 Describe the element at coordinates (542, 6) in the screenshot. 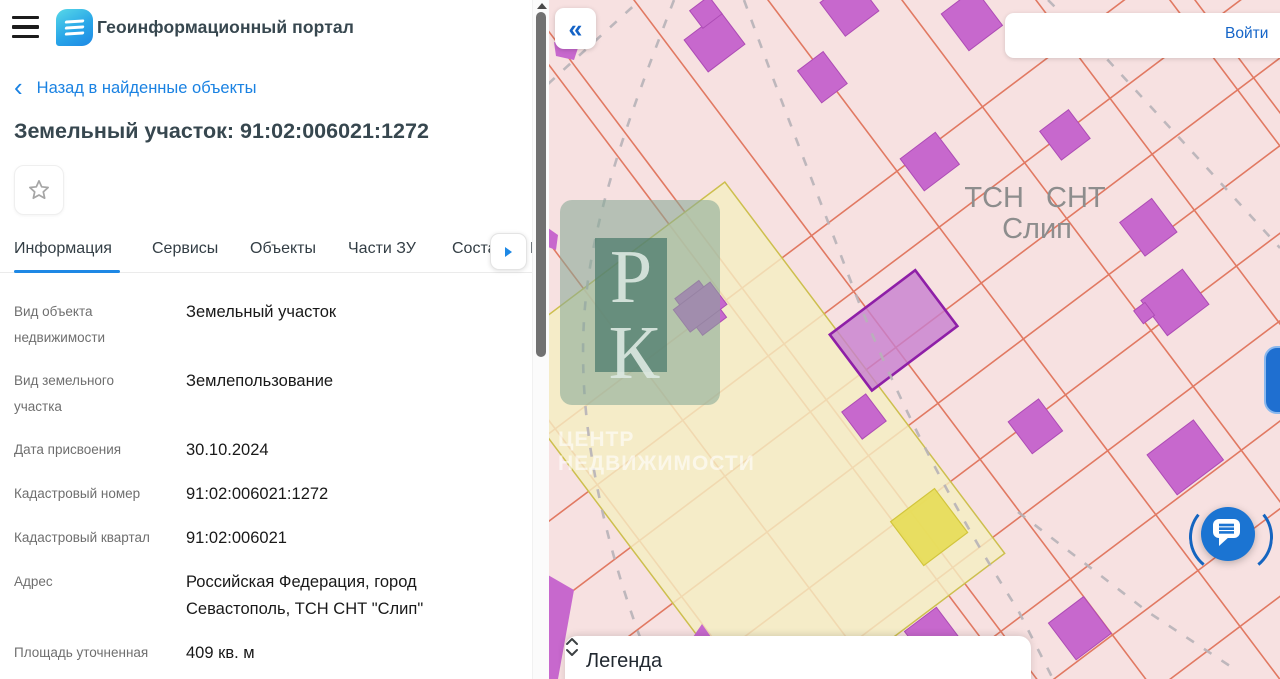

I see `scroll-up-arrow-icon` at that location.